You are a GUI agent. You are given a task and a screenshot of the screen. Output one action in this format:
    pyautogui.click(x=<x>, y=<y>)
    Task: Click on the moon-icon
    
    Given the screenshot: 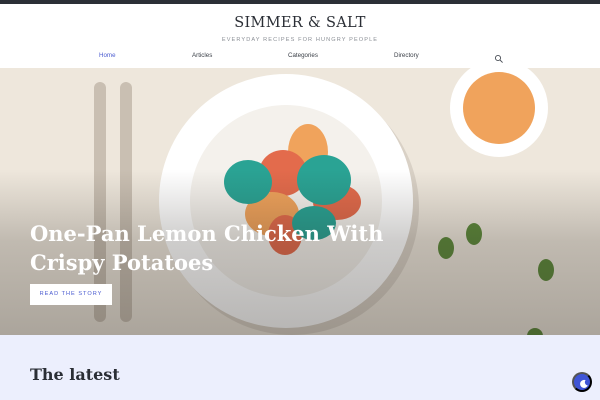 What is the action you would take?
    pyautogui.click(x=584, y=383)
    